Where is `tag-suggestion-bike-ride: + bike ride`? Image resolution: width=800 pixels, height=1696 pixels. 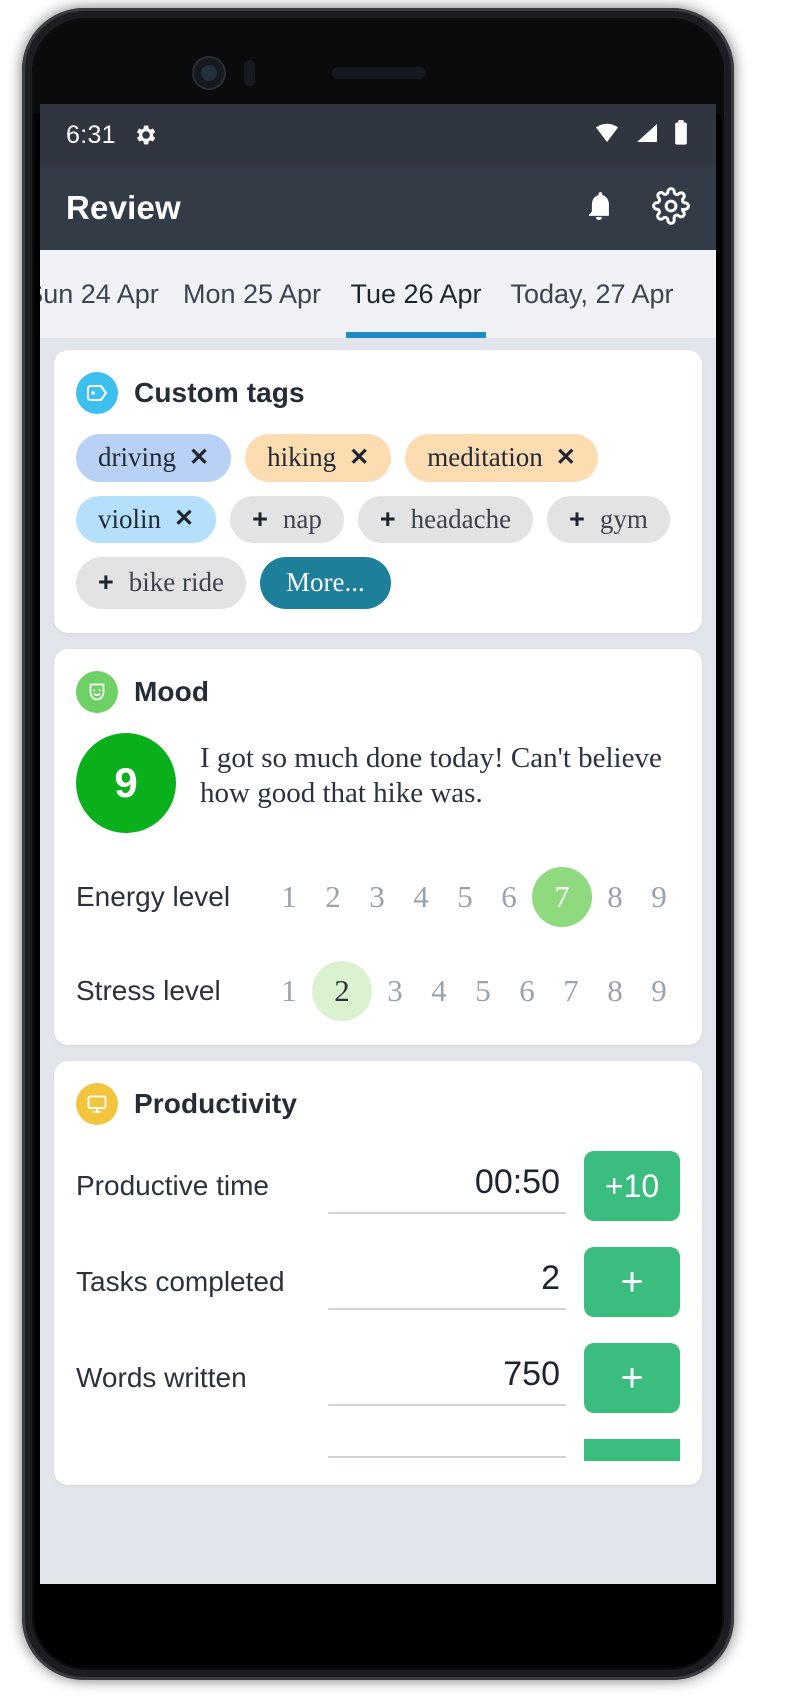
tag-suggestion-bike-ride: + bike ride is located at coordinates (161, 583).